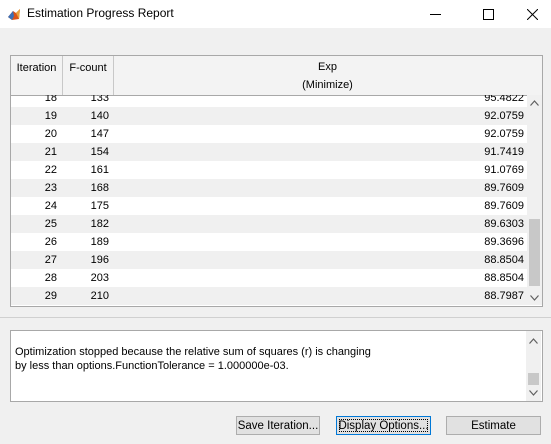  Describe the element at coordinates (534, 200) in the screenshot. I see `table-scrollbar` at that location.